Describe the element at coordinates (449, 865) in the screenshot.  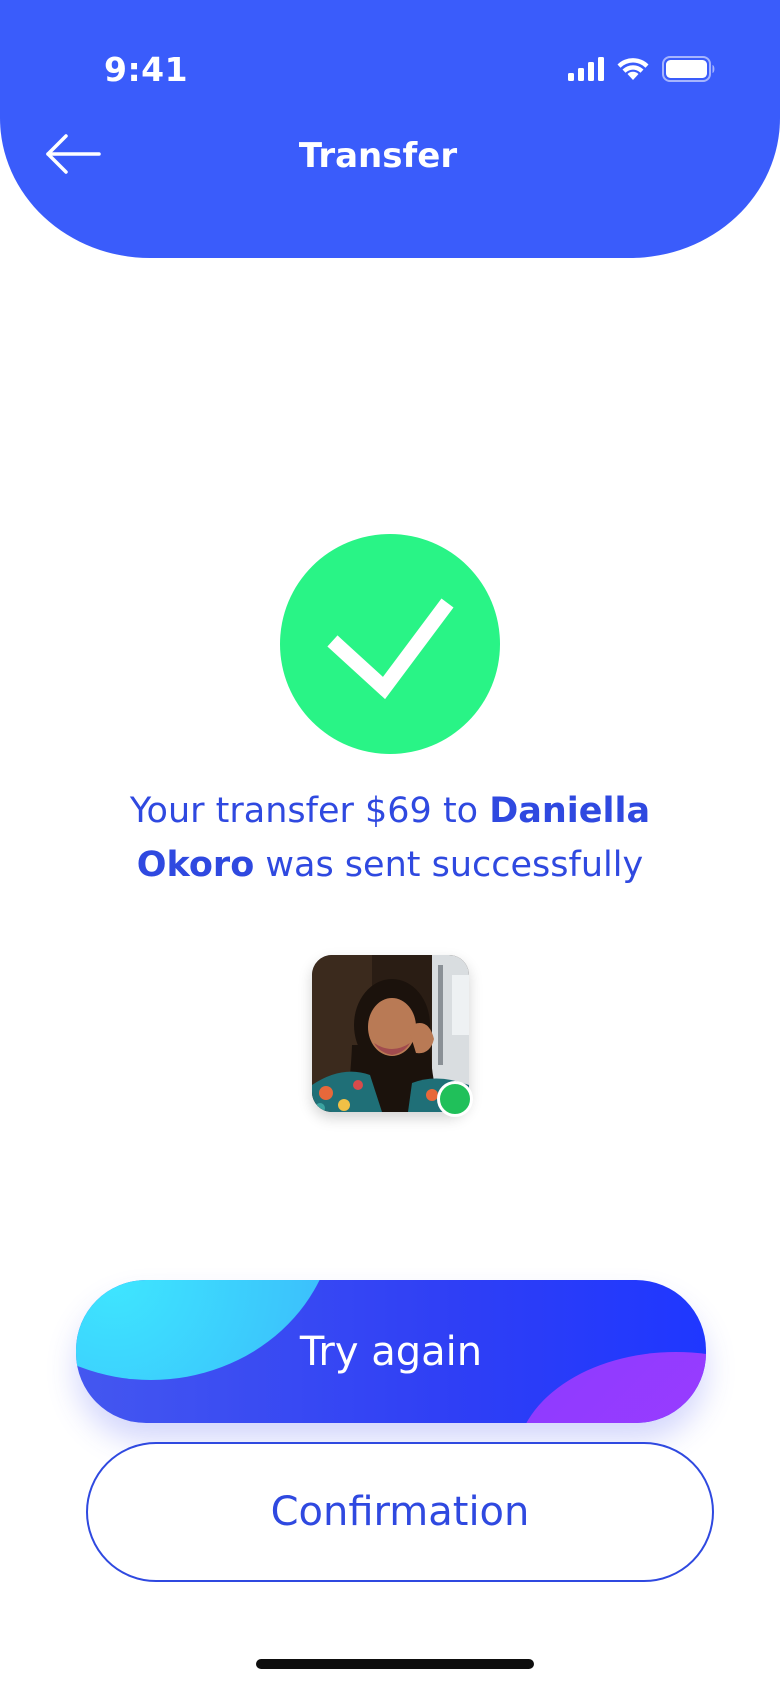
I see `message-suffix: was sent successfully` at that location.